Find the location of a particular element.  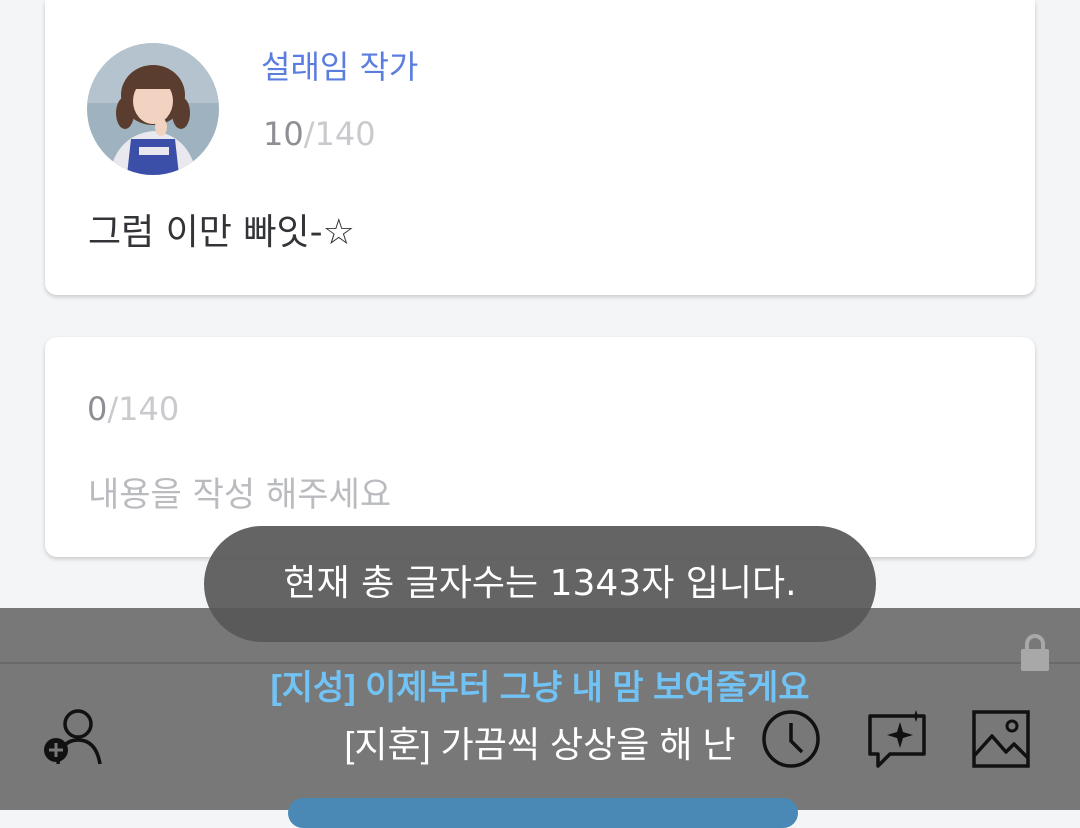

lyric-line-2: [지훈] 가끔씩 상상을 해 난 is located at coordinates (540, 744).